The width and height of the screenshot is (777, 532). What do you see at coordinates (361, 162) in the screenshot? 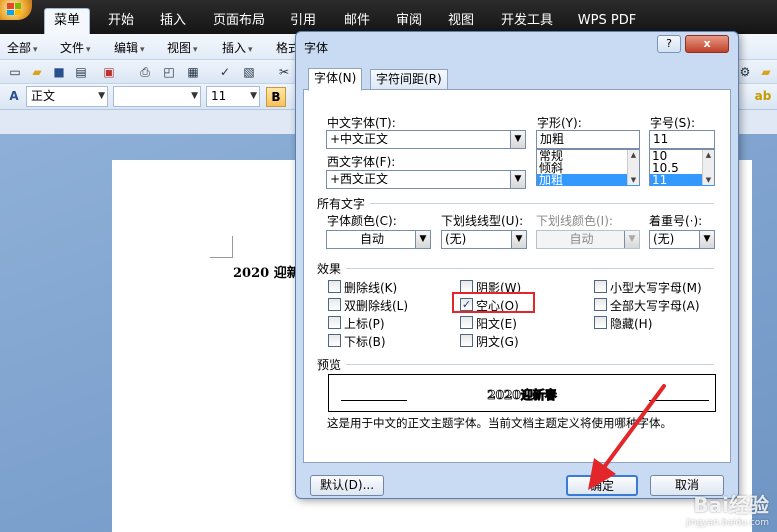
I see `latin-font-label: 西文字体(F):` at bounding box center [361, 162].